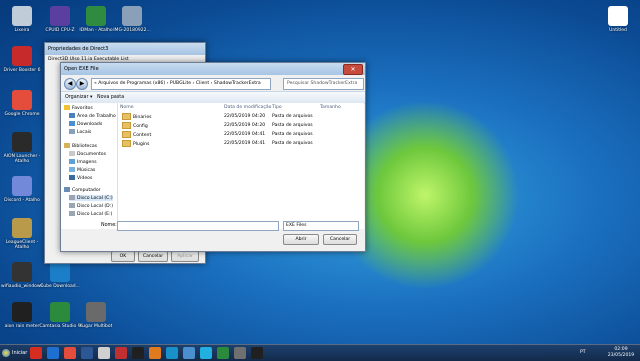 This screenshot has width=640, height=361. Describe the element at coordinates (82, 108) in the screenshot. I see `nav-favorites-label: Favoritos` at that location.